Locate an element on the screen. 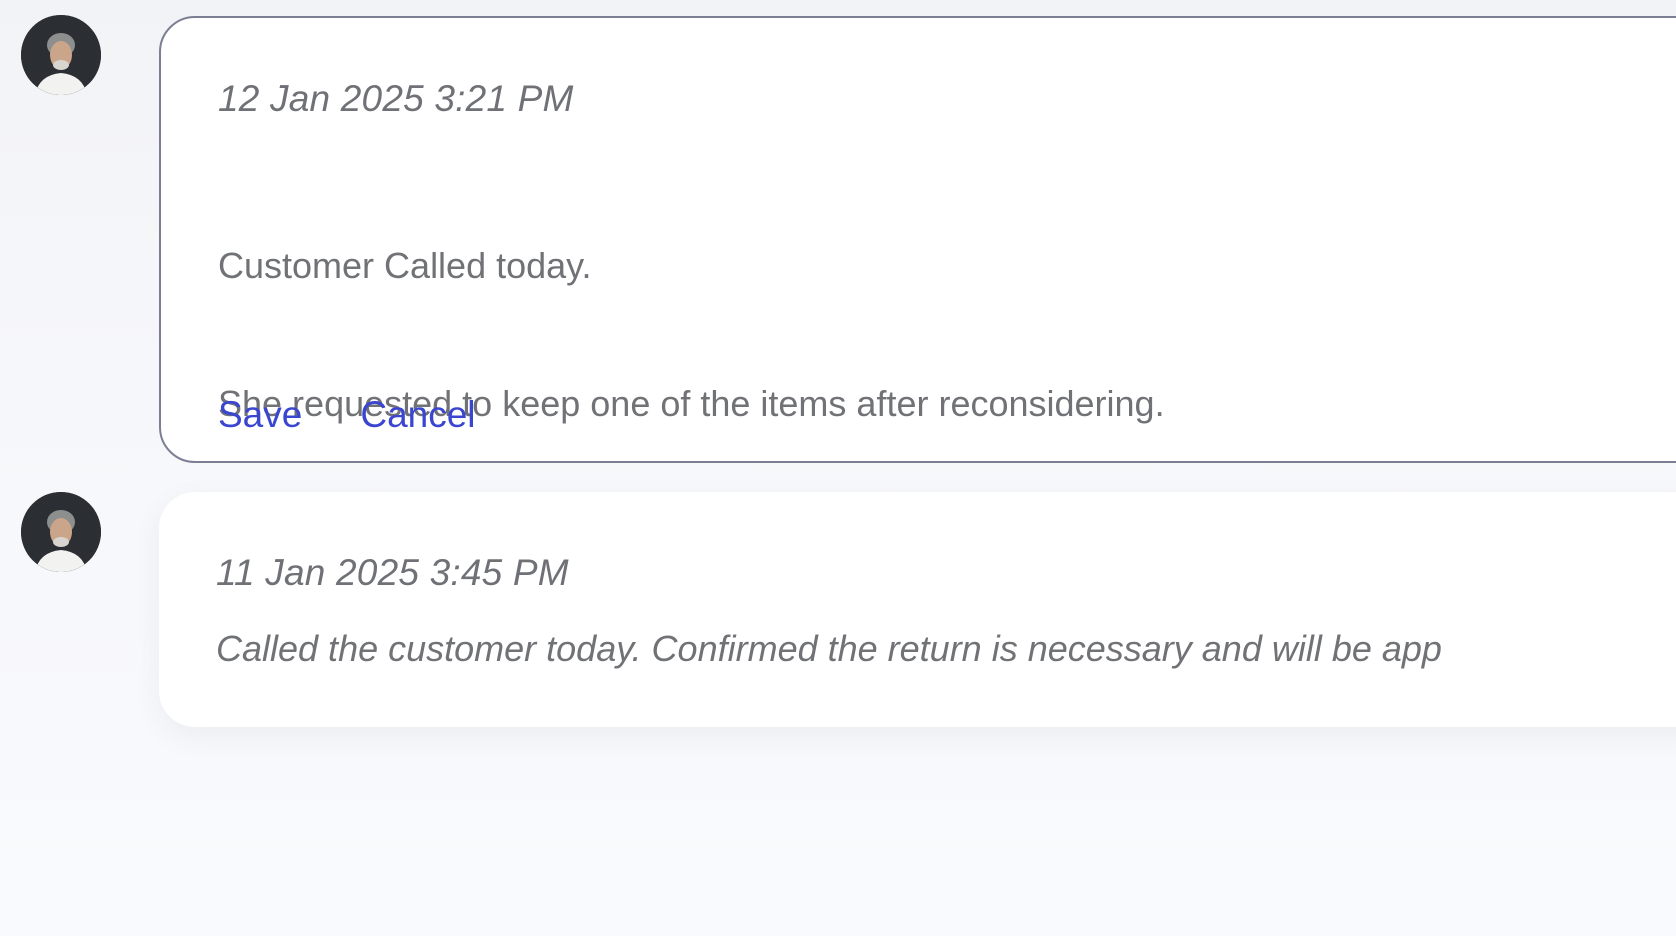 The height and width of the screenshot is (936, 1676). note-text-line: Customer Called today. is located at coordinates (405, 265).